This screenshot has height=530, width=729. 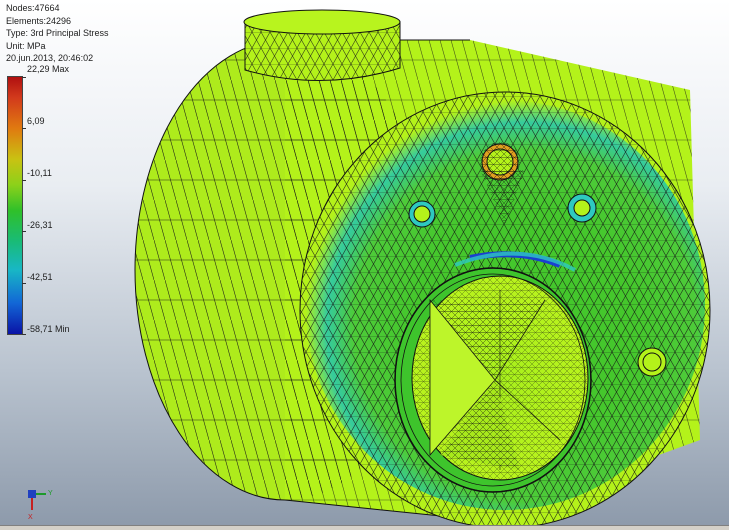 I want to click on legend-label: 6,09, so click(x=36, y=121).